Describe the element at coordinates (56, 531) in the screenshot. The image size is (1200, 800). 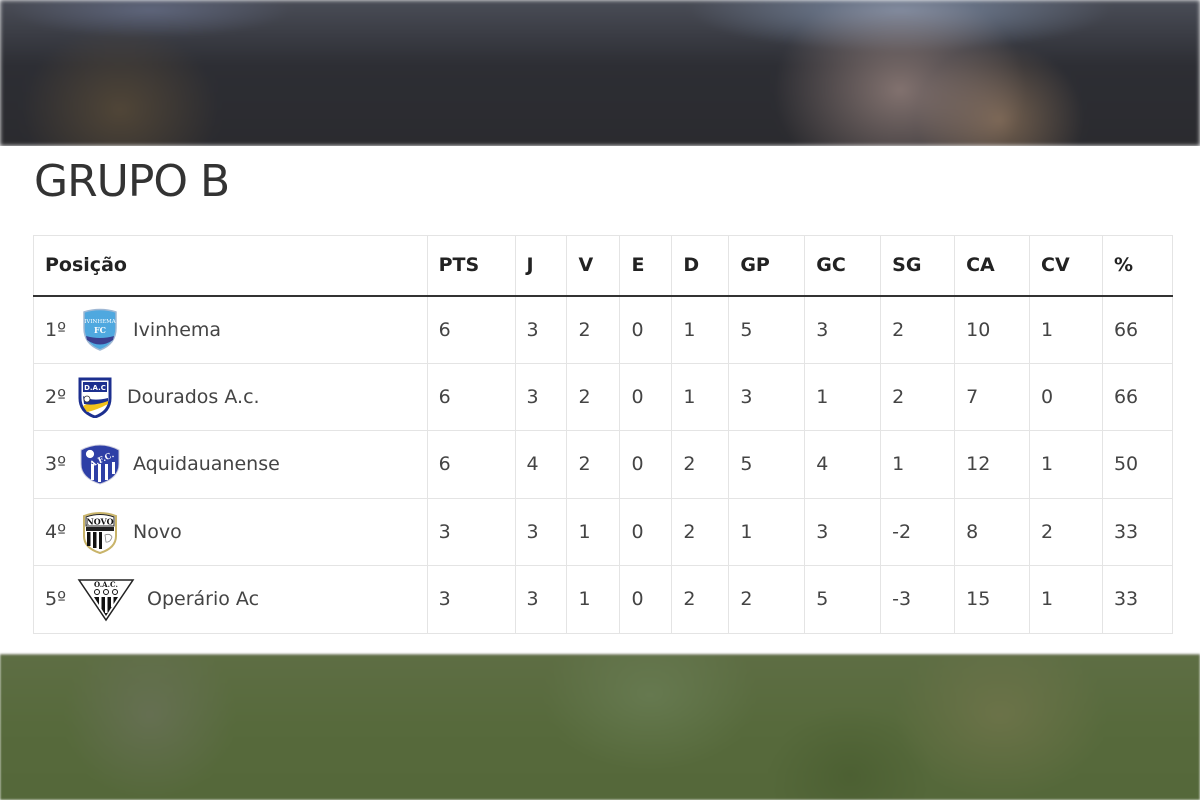
I see `position-label: 4º` at that location.